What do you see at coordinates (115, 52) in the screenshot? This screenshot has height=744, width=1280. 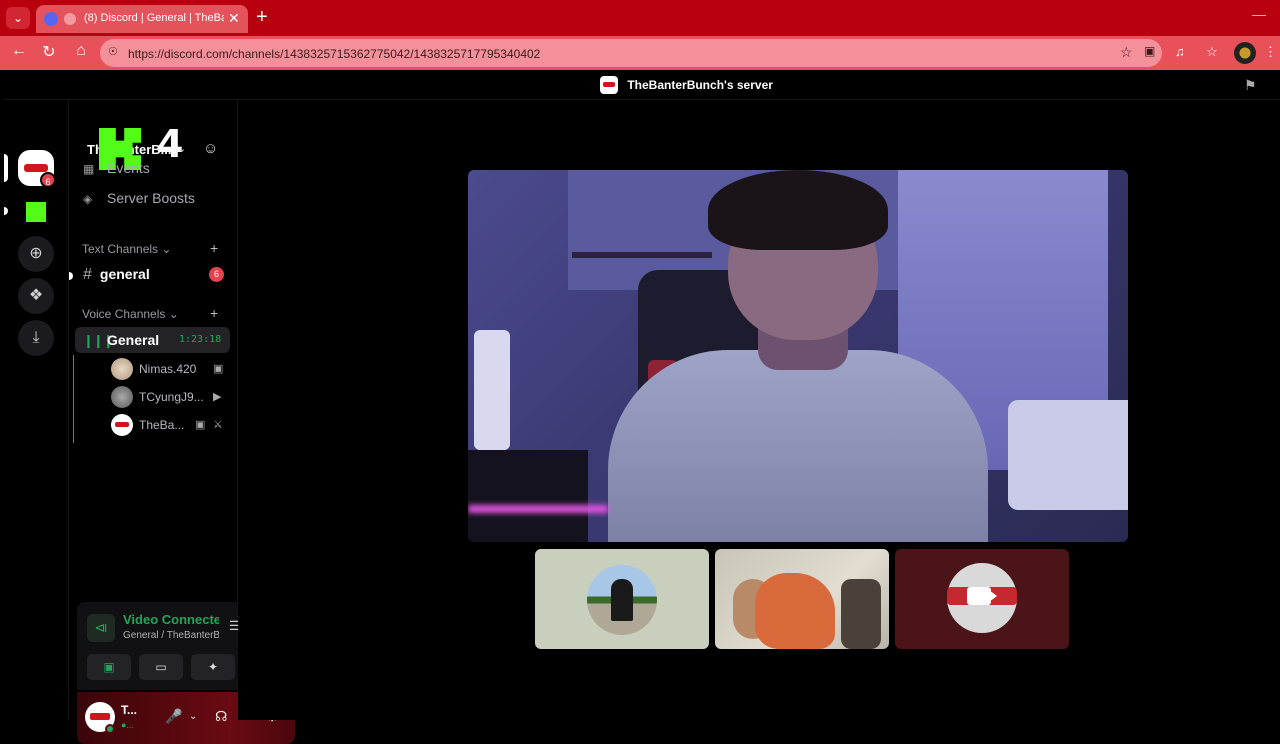 I see `site-info-icon: ☉` at bounding box center [115, 52].